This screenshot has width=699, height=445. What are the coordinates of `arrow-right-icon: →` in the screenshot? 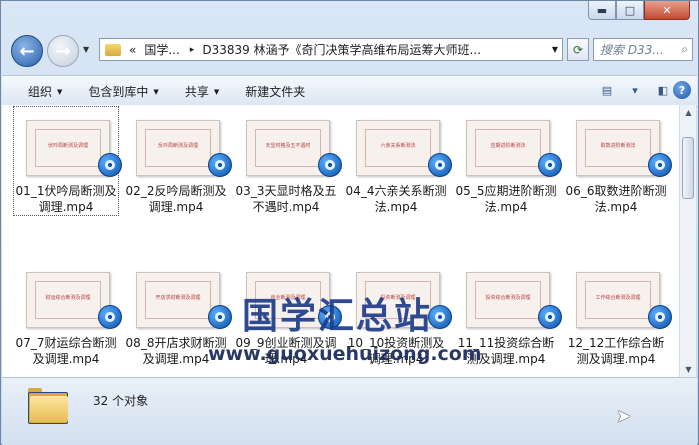 It's located at (63, 51).